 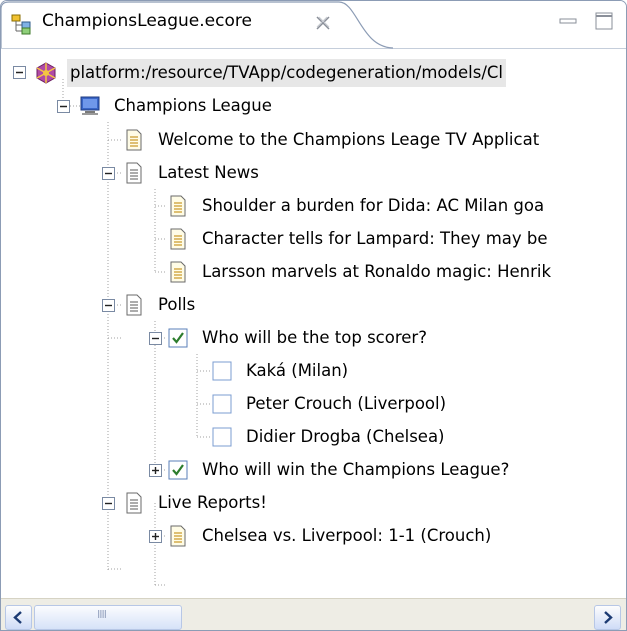 I want to click on ecore-model-icon, so click(x=21, y=24).